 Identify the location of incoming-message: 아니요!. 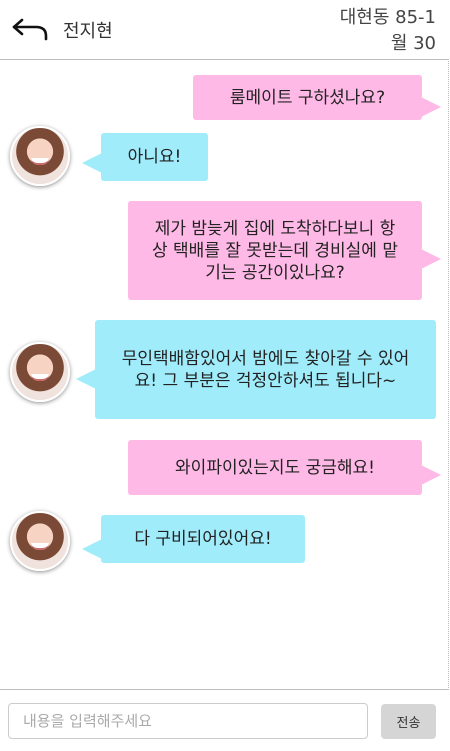
(154, 157).